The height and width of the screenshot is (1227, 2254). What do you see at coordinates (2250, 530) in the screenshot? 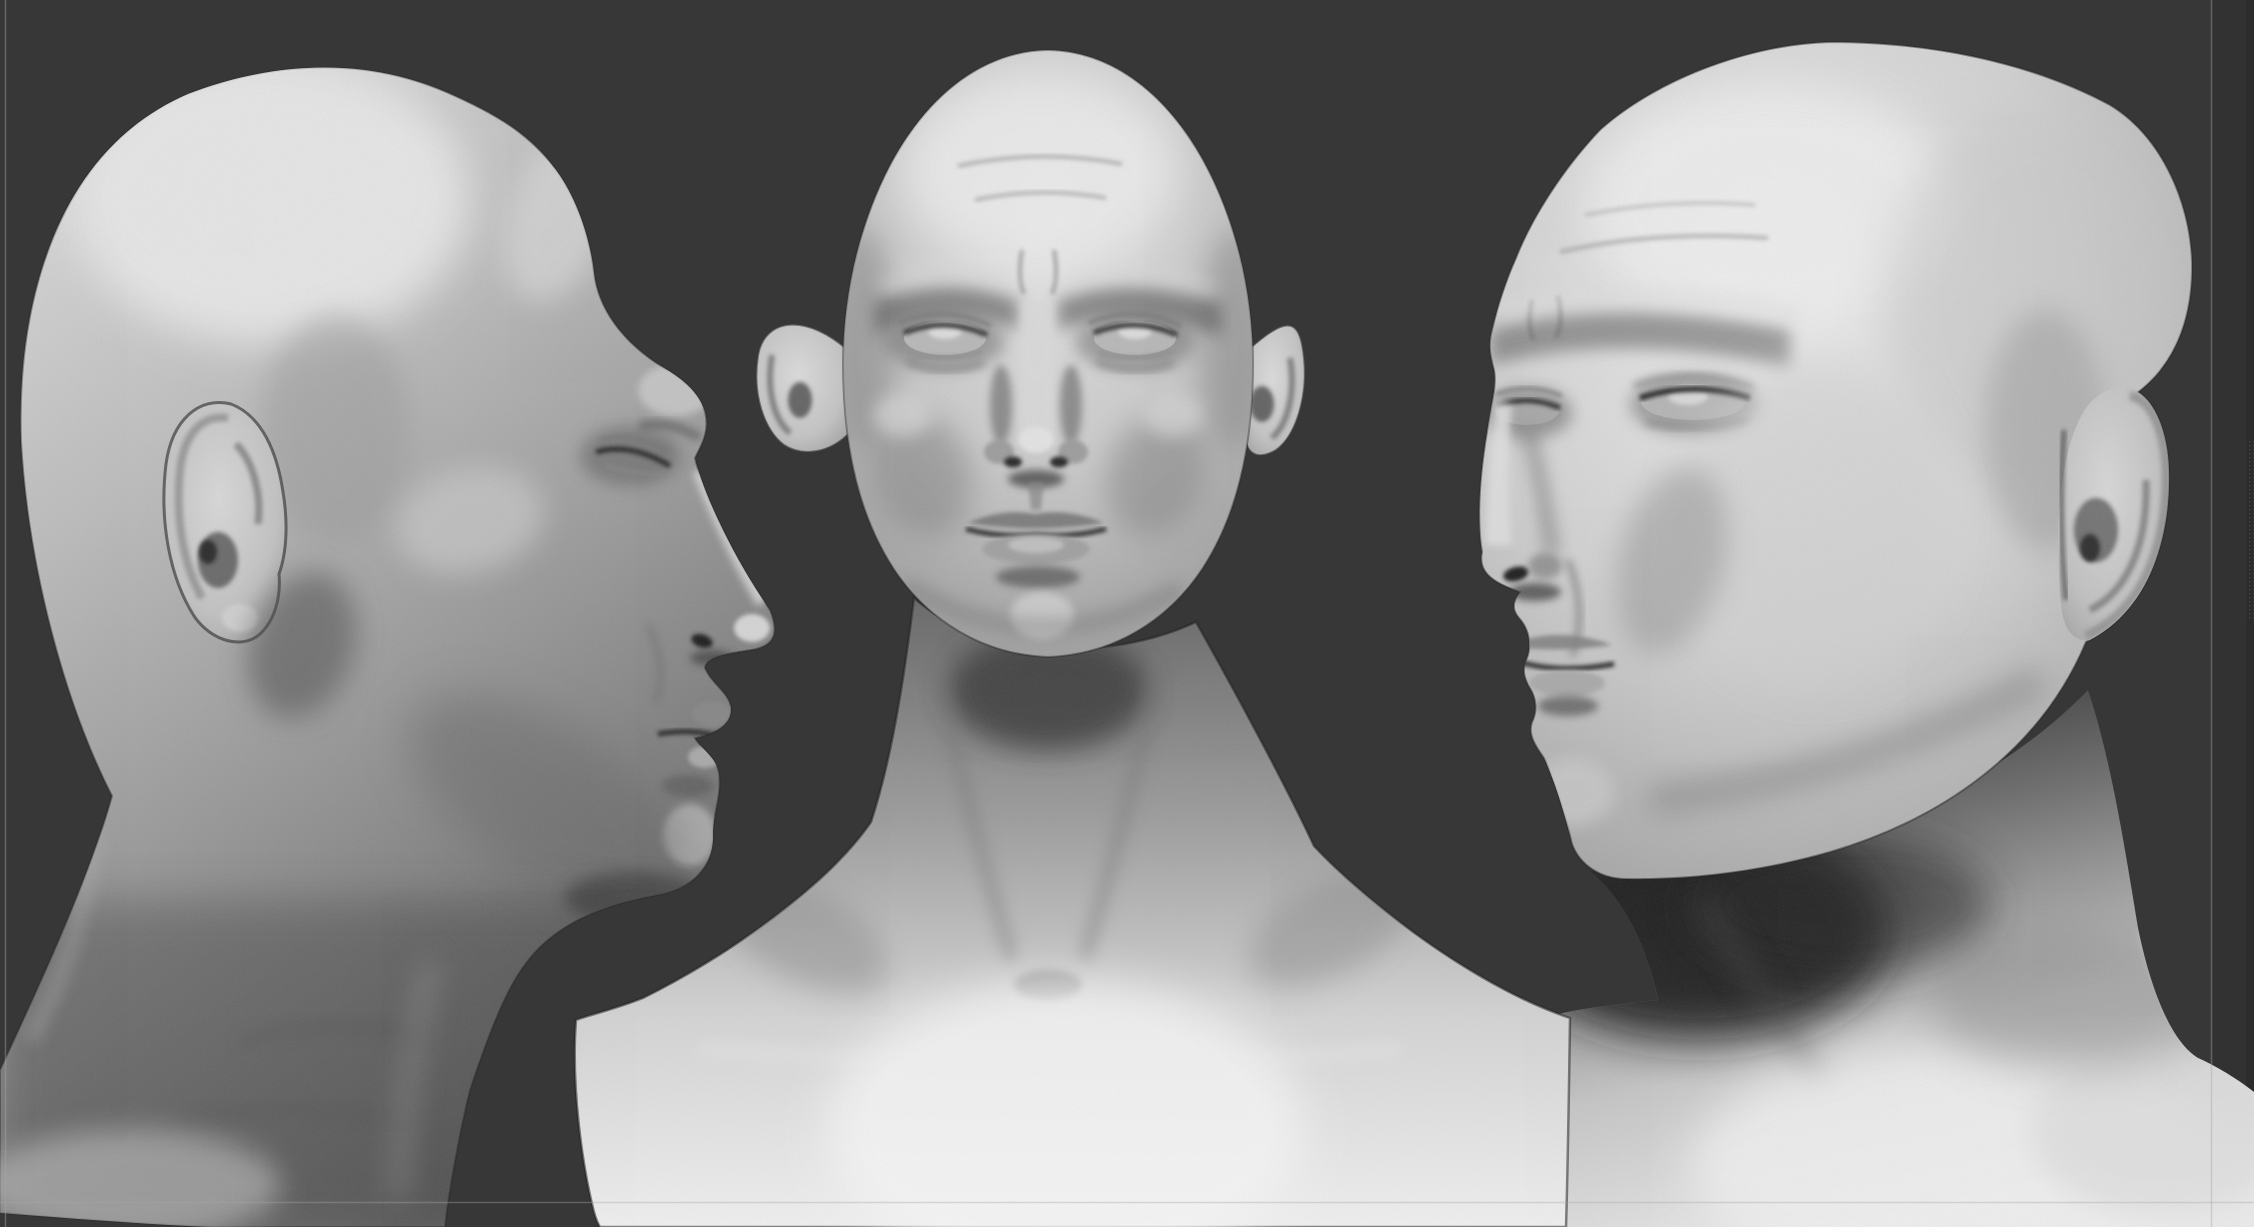
I see `right-tray-divider-grip` at bounding box center [2250, 530].